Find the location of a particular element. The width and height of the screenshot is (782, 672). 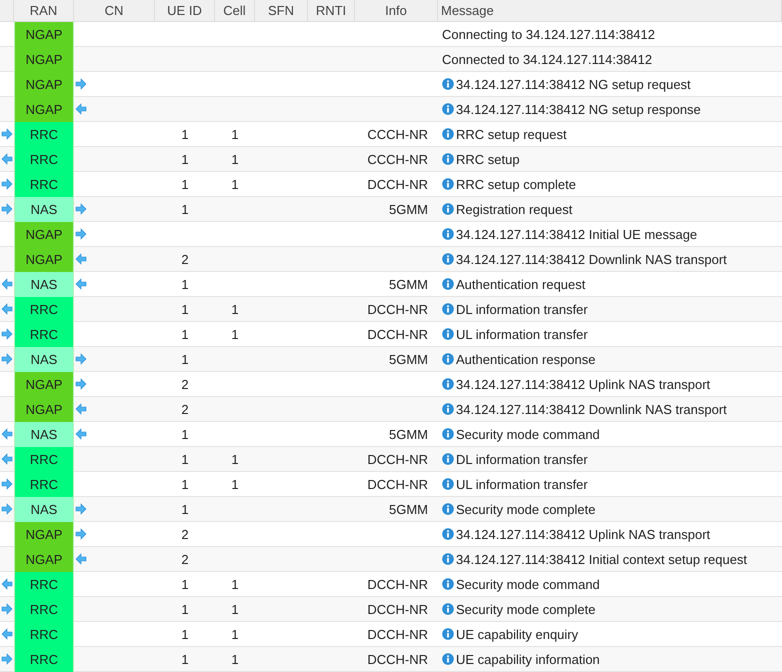

message-text: Registration request is located at coordinates (514, 209).